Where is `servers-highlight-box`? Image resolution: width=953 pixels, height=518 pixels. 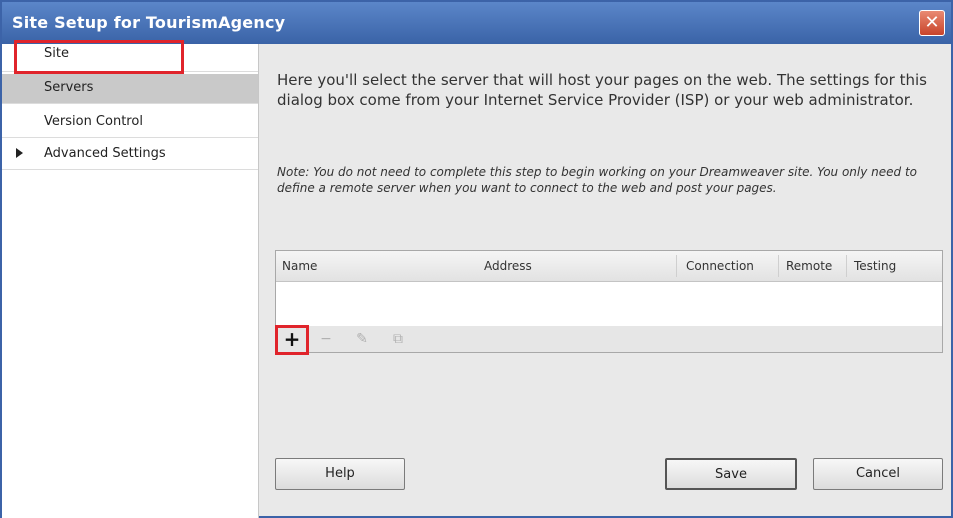 servers-highlight-box is located at coordinates (99, 57).